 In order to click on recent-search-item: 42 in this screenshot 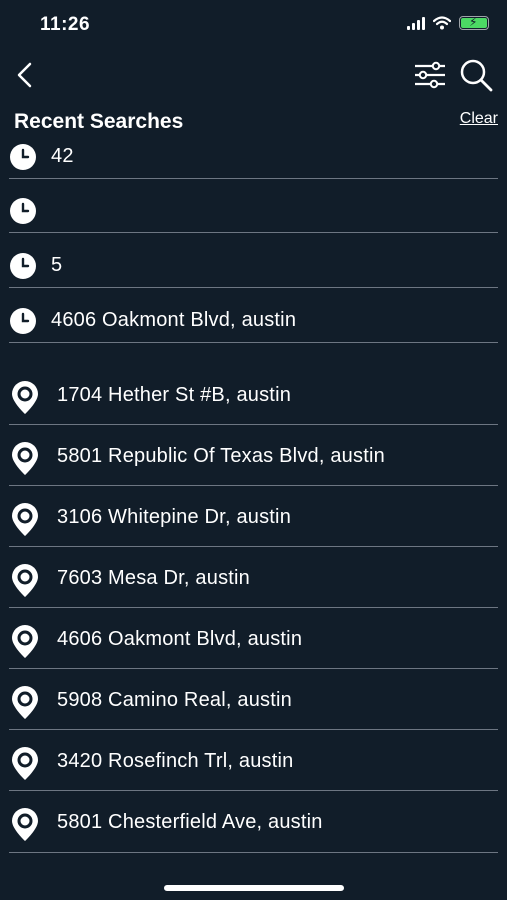, I will do `click(253, 161)`.